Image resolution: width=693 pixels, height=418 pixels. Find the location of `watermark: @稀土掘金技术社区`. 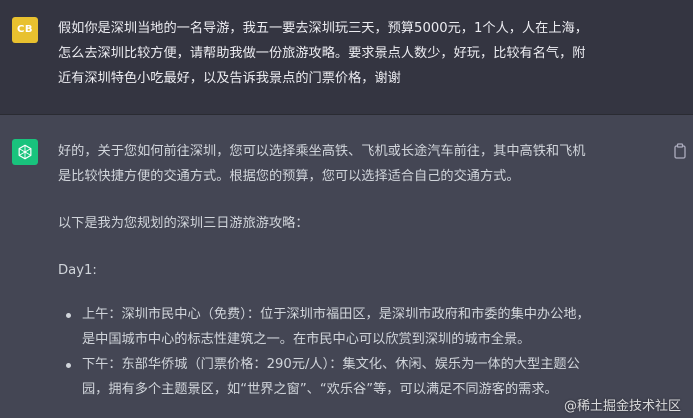

watermark: @稀土掘金技术社区 is located at coordinates (622, 404).